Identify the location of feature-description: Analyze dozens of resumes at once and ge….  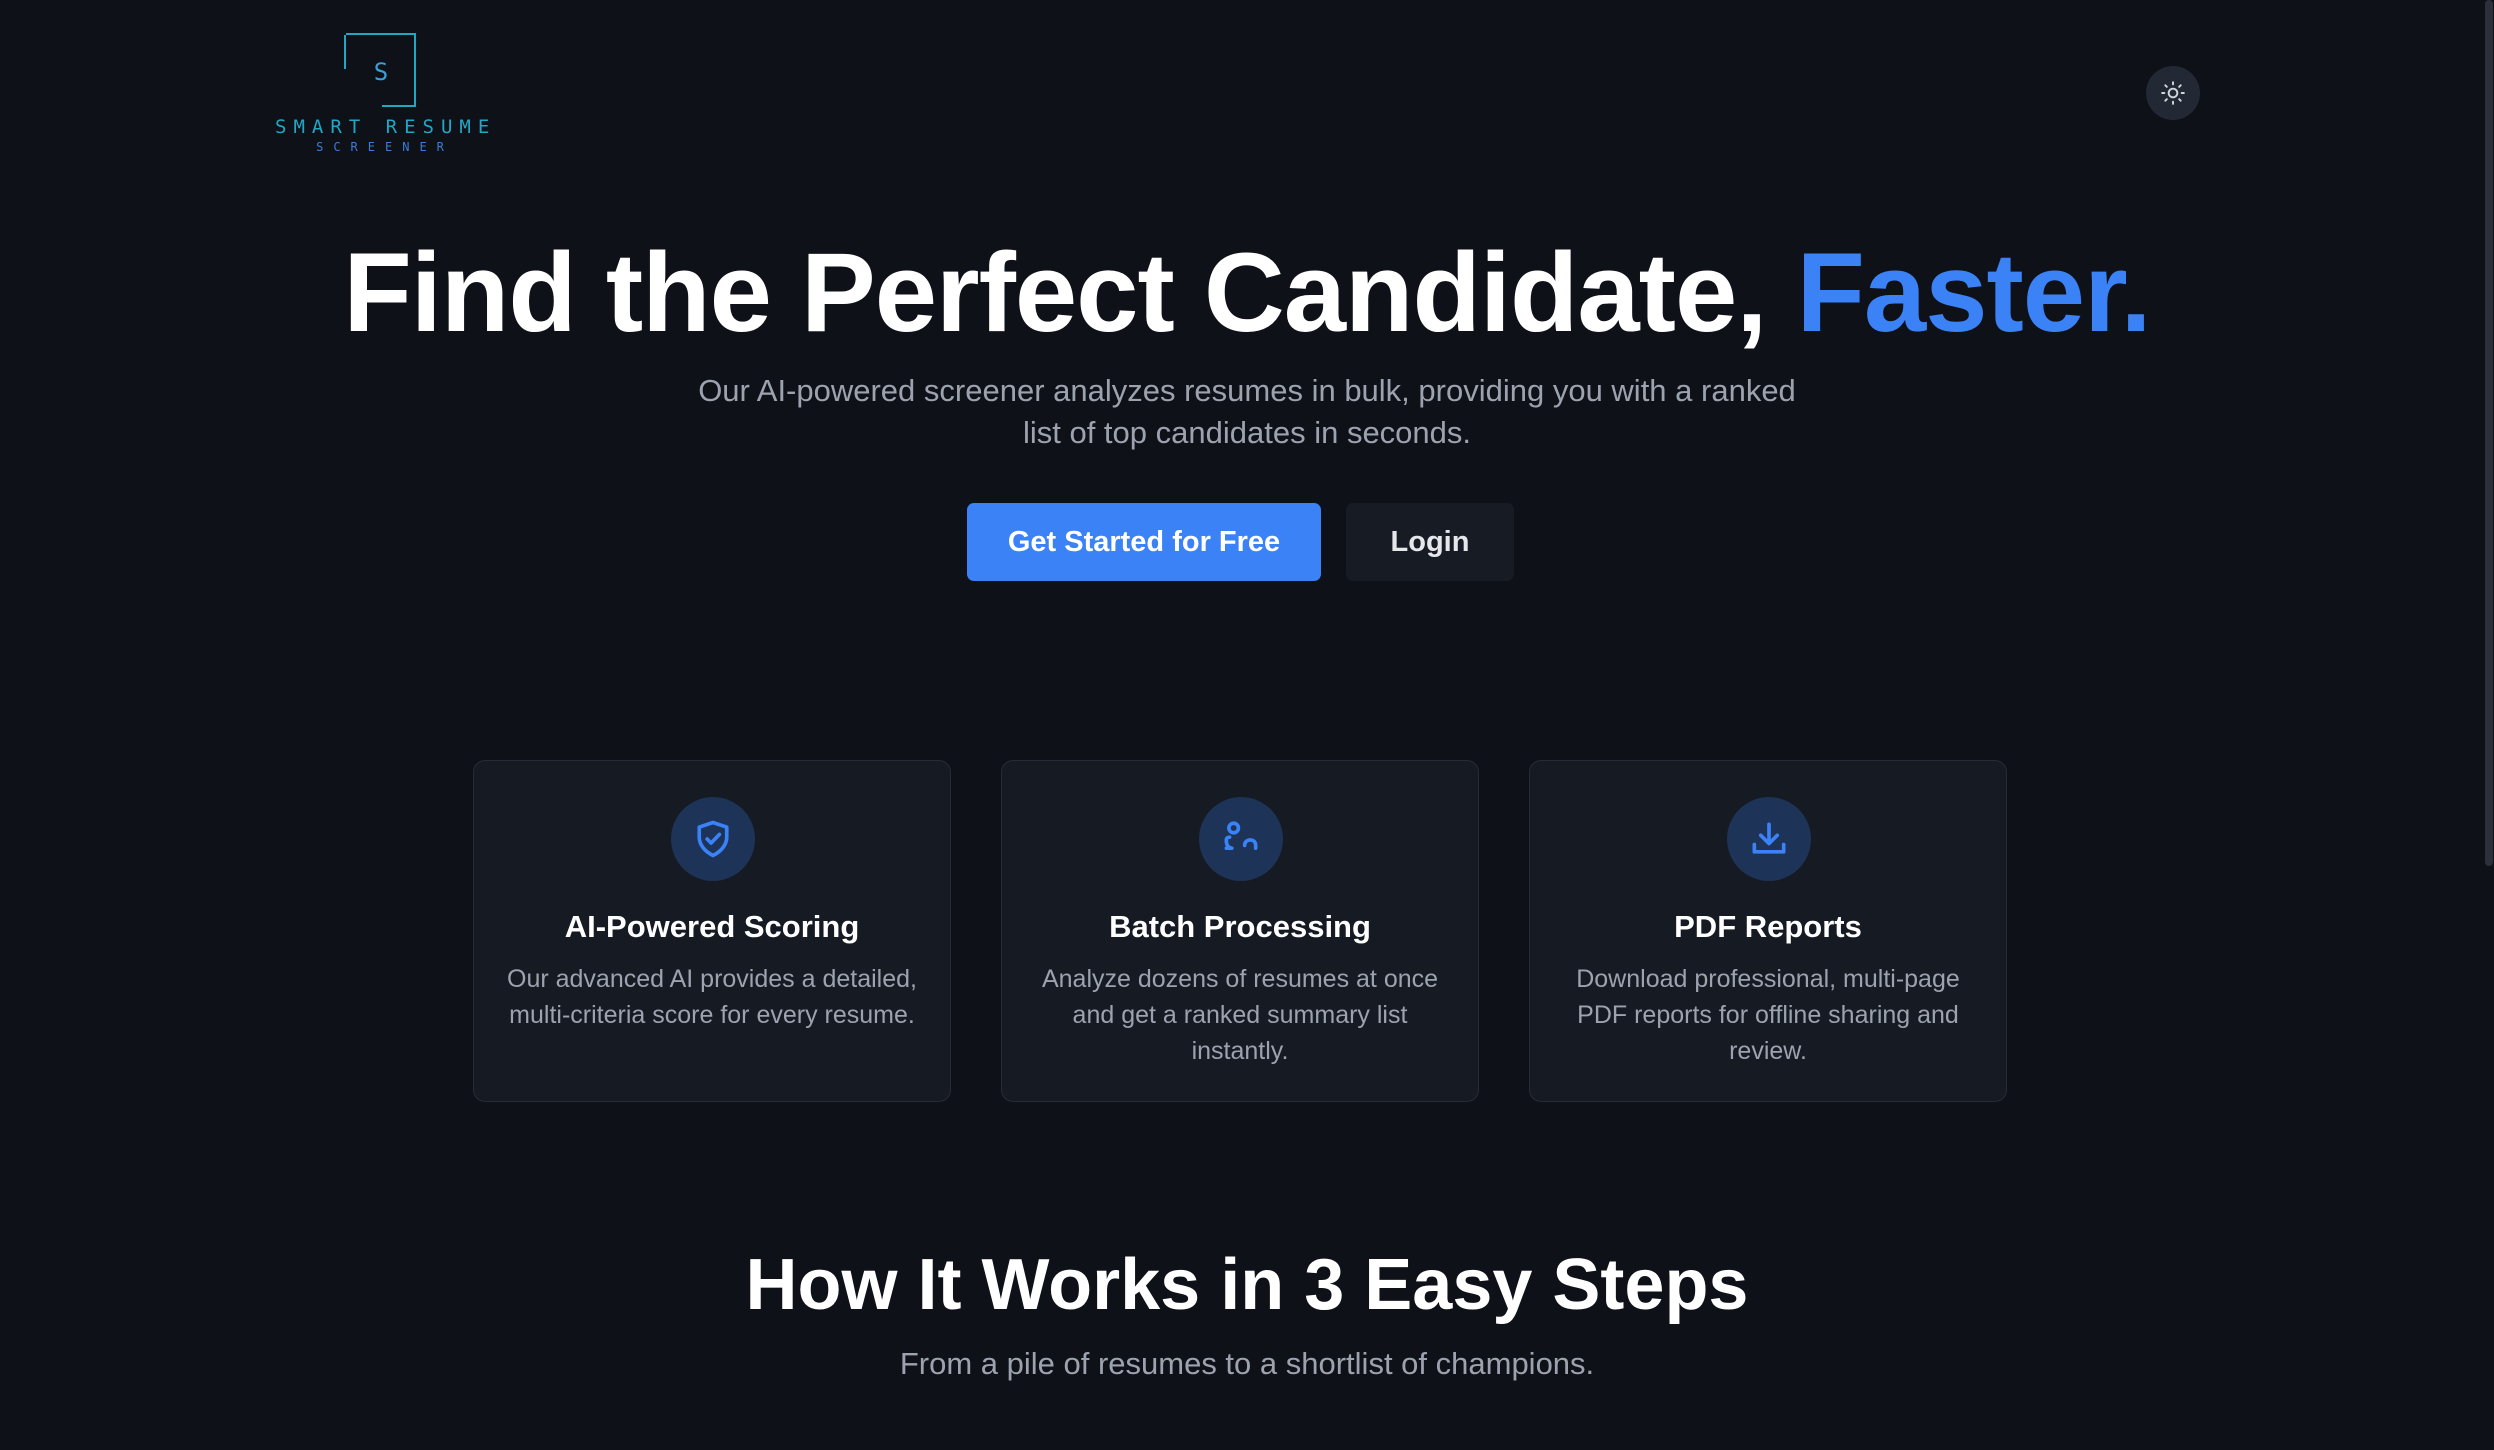
(1240, 1015).